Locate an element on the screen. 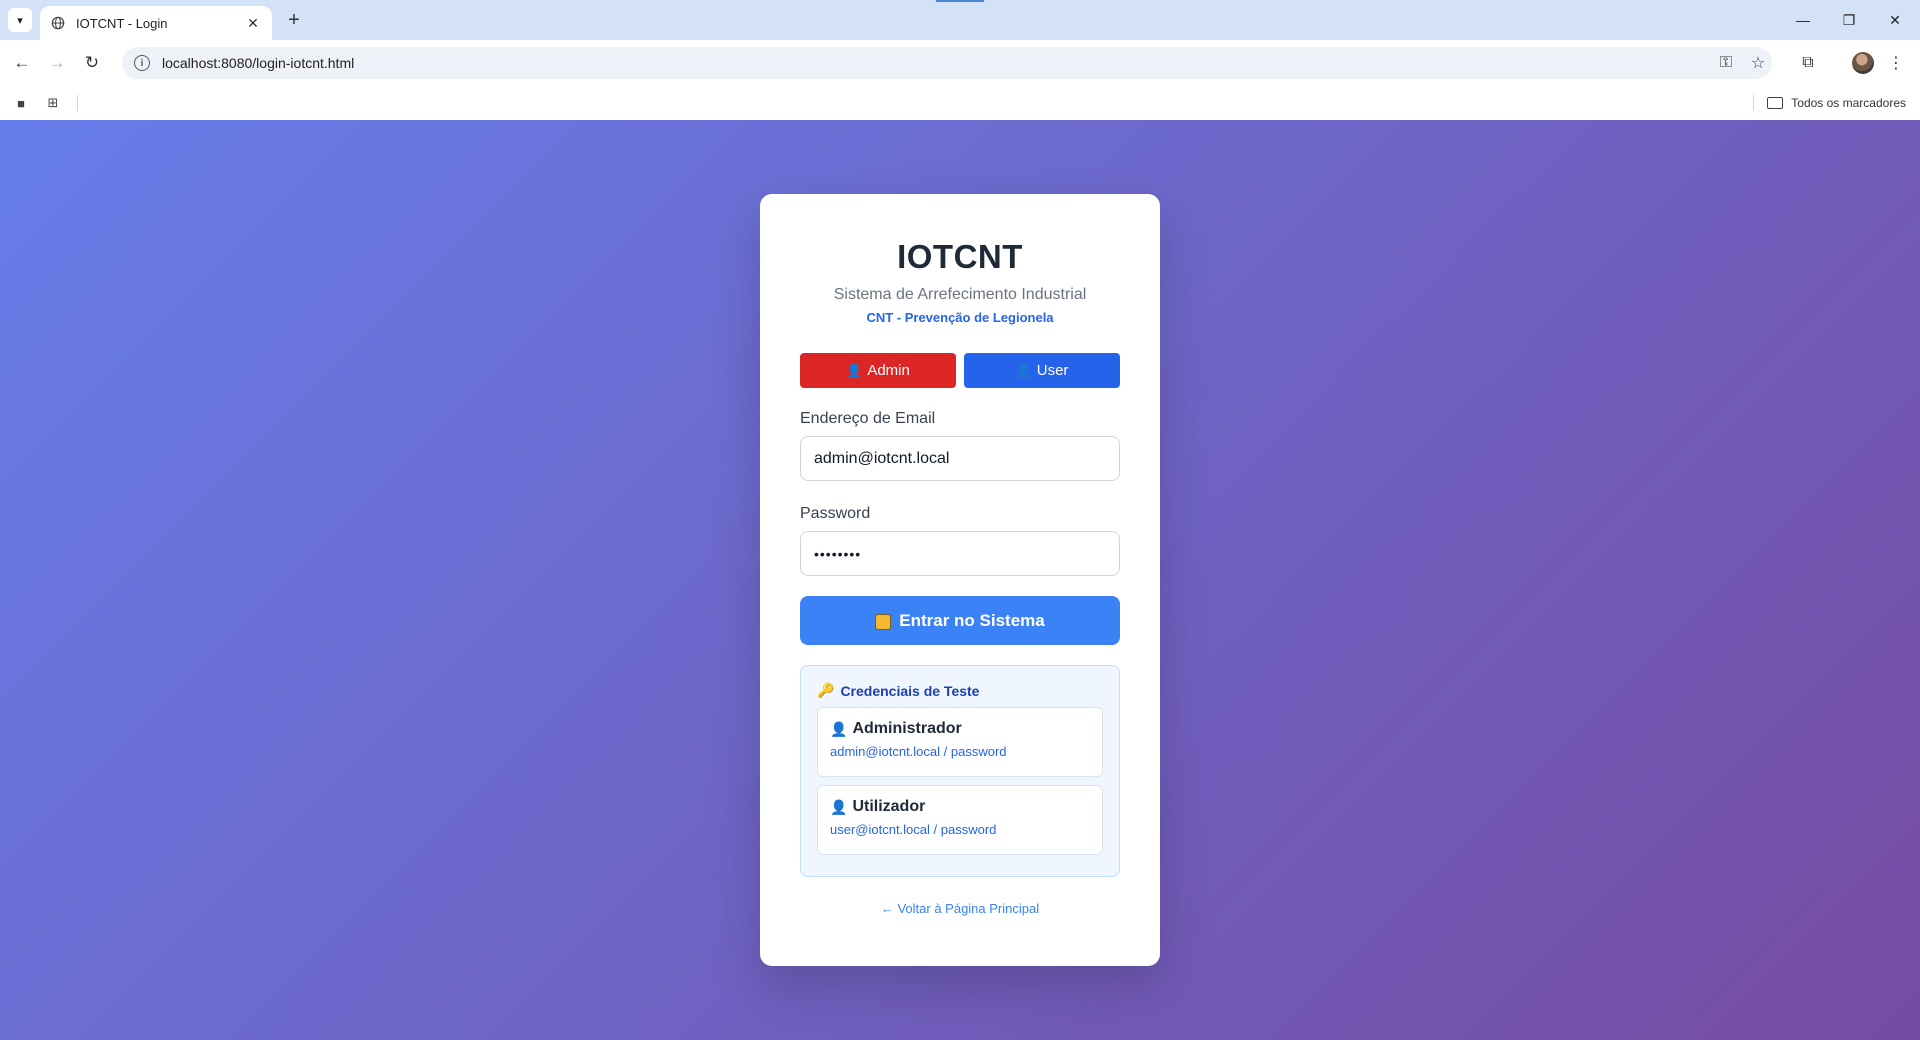 Image resolution: width=1920 pixels, height=1040 pixels. back-button: ← is located at coordinates (22, 63).